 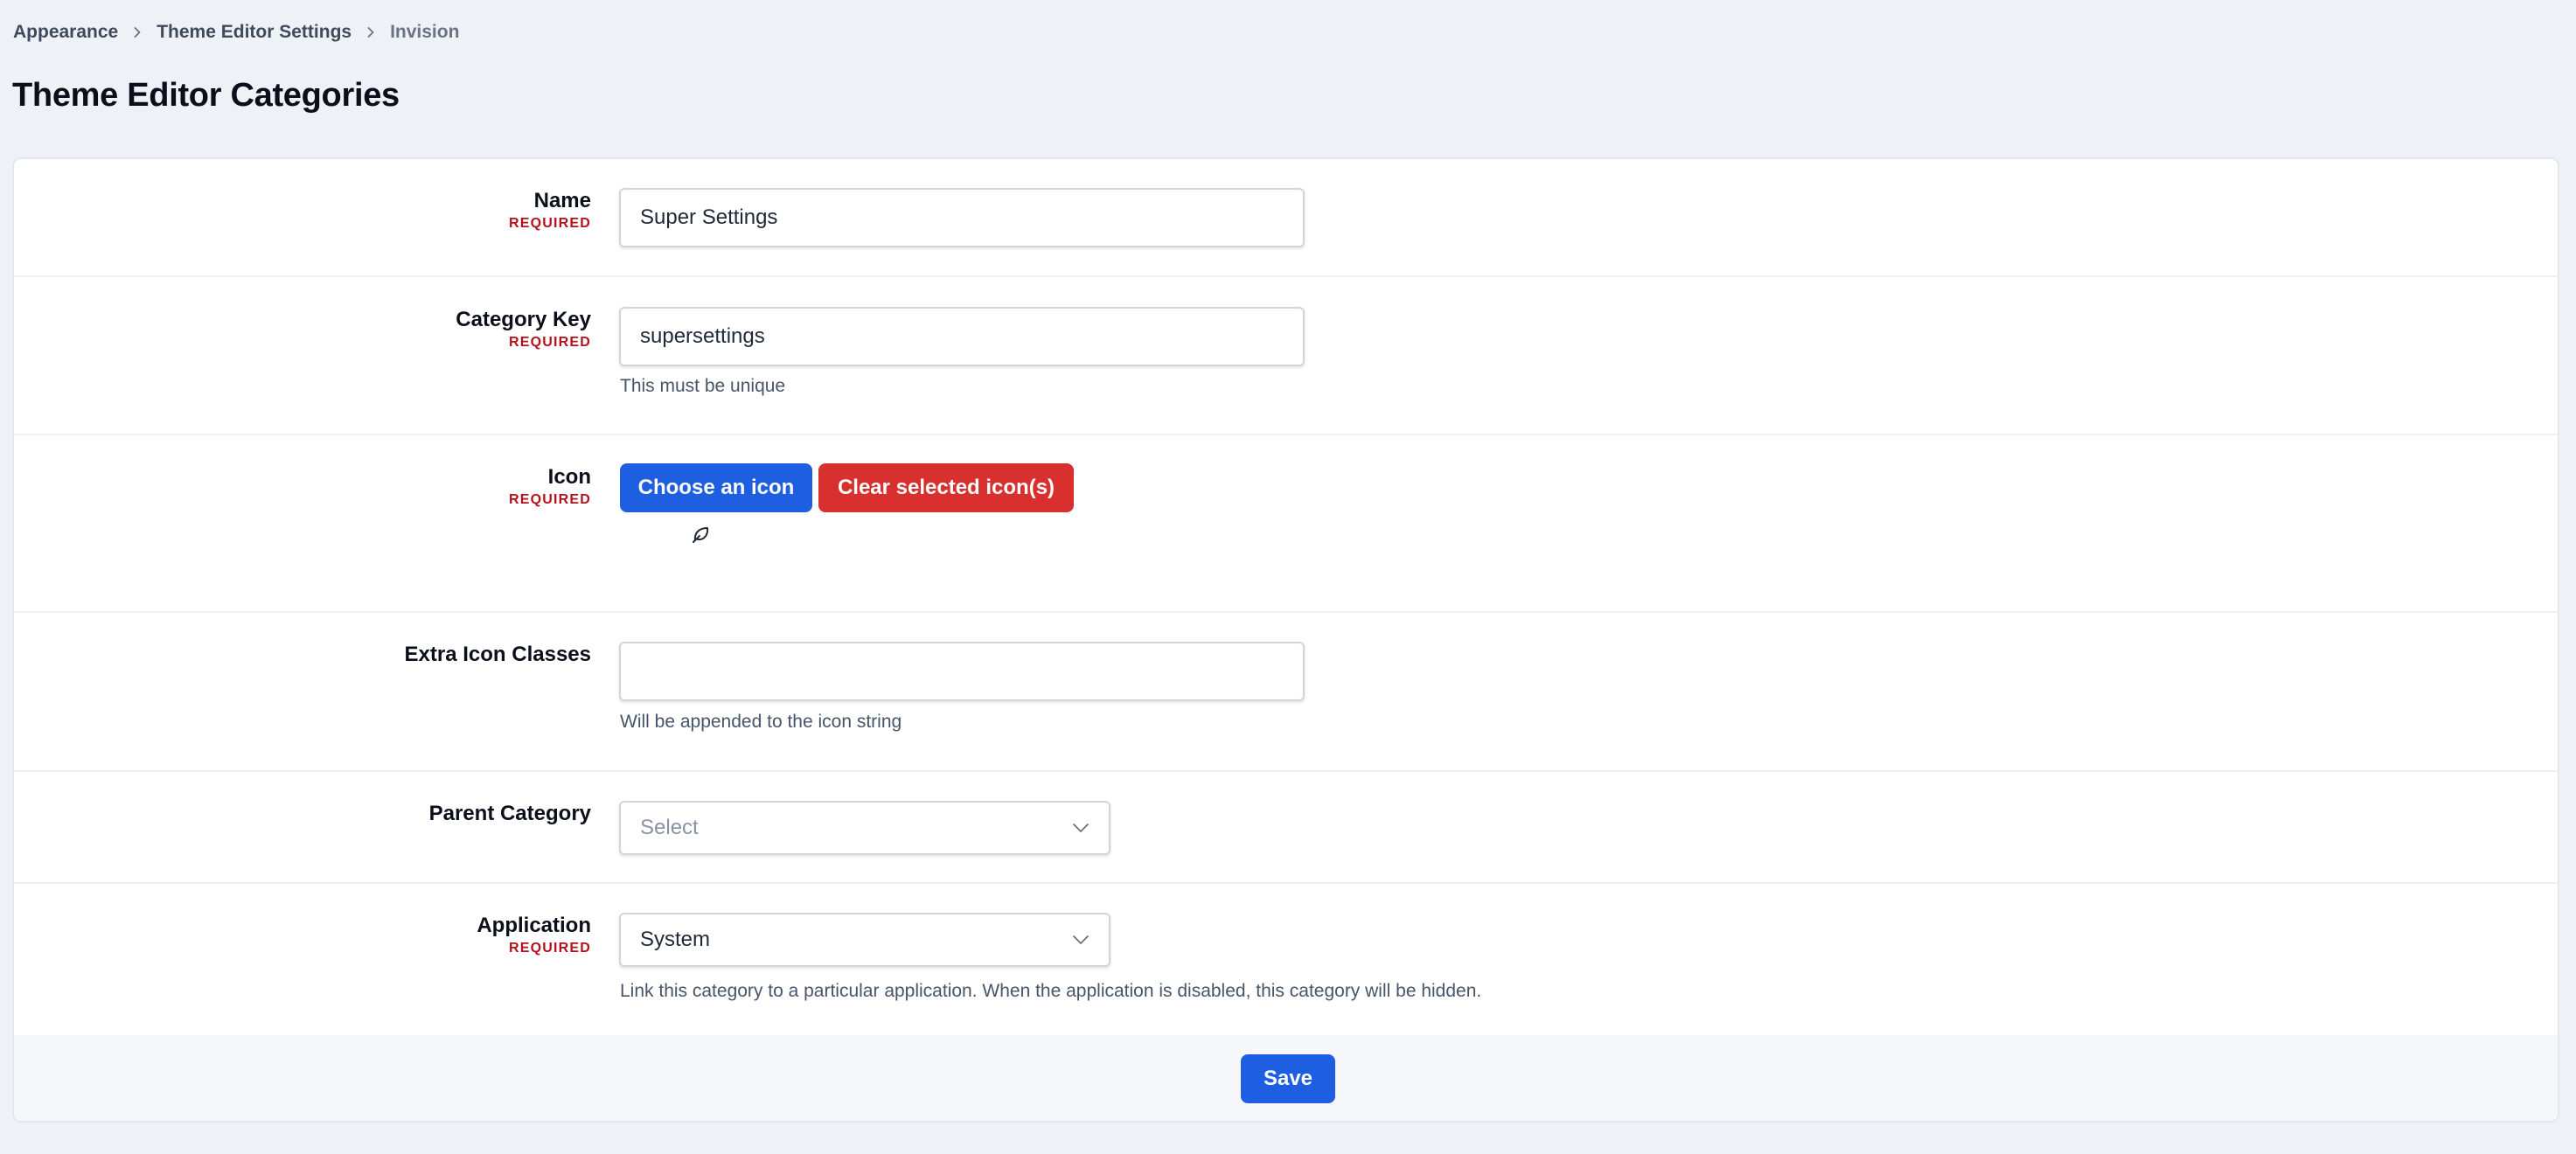 I want to click on save-button: Save, so click(x=1288, y=1078).